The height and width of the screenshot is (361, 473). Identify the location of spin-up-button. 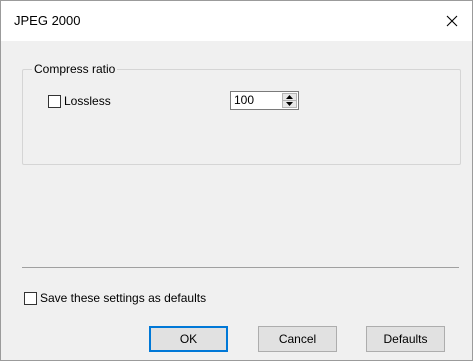
(289, 97).